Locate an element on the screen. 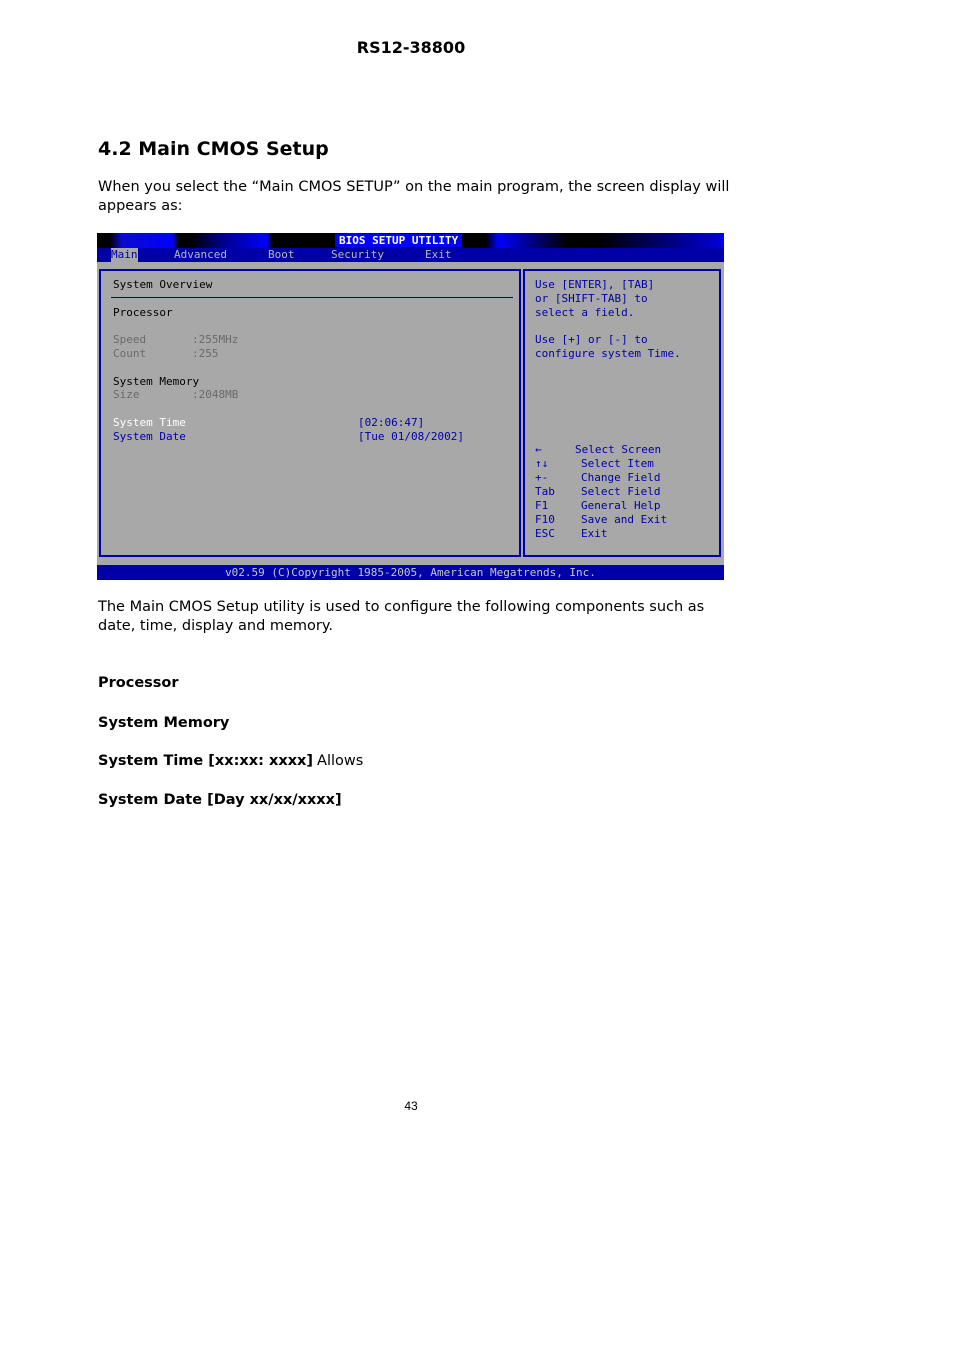  term-label: System Date [Day xx/xx/xxxx] is located at coordinates (220, 800).